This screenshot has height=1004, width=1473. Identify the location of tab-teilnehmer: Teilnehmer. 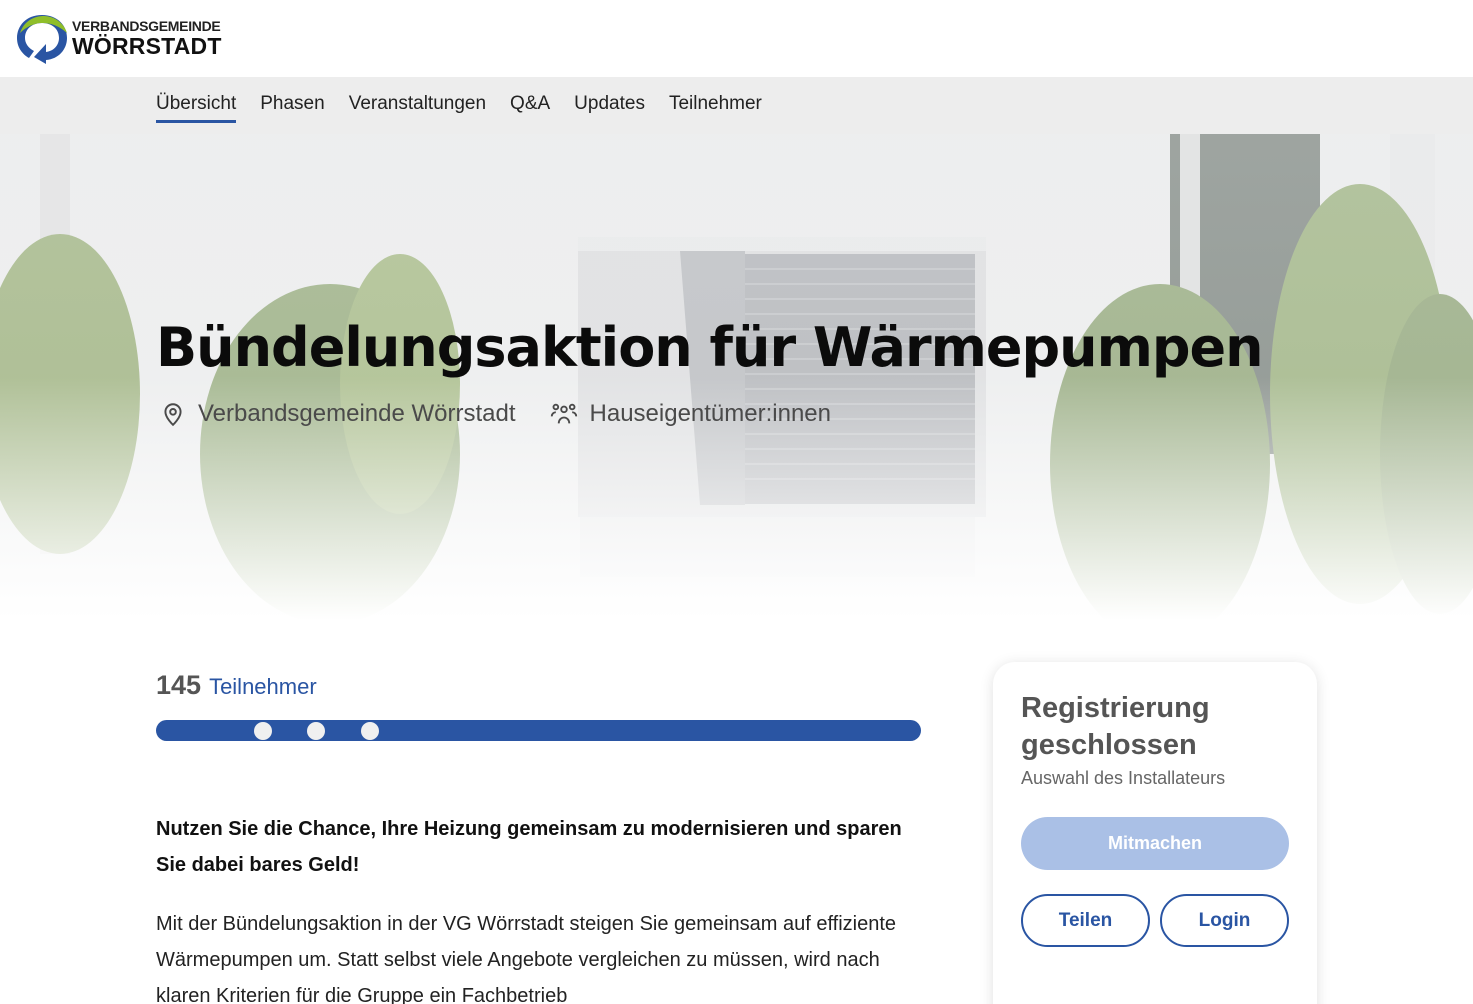
(715, 100).